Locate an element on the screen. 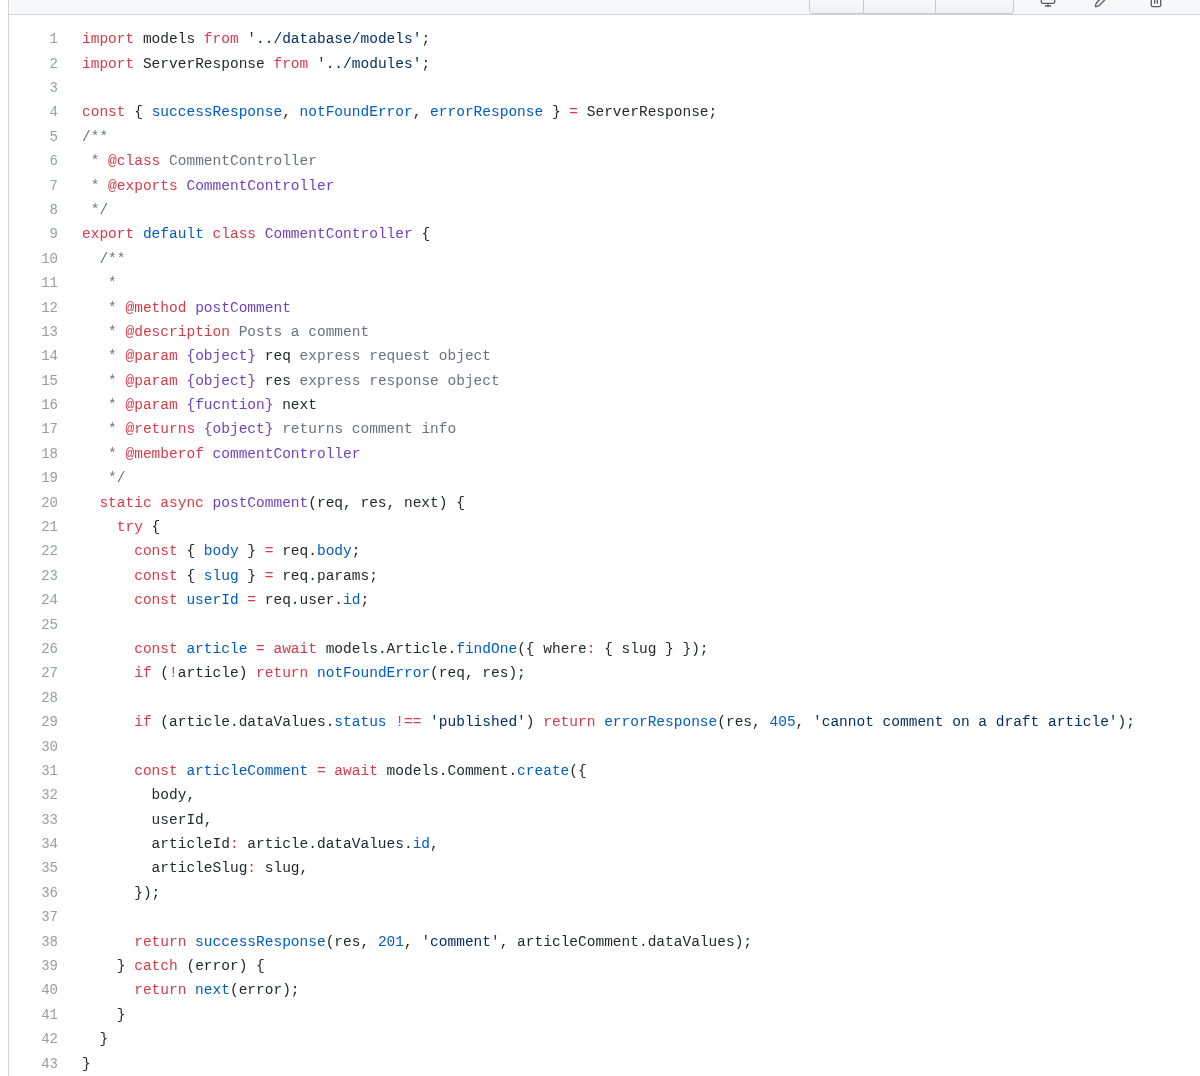 The width and height of the screenshot is (1200, 1076). code-line: body, is located at coordinates (173, 796).